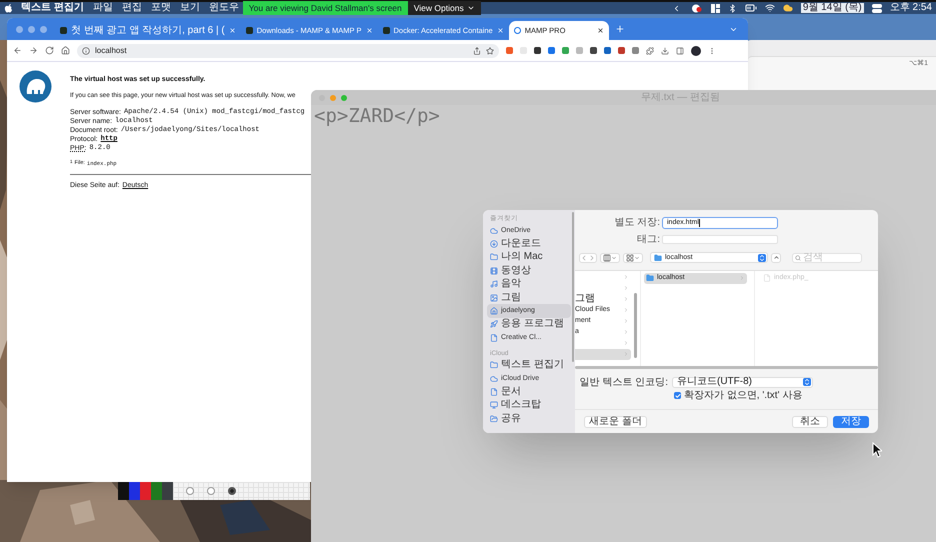  What do you see at coordinates (444, 8) in the screenshot?
I see `view-options-button: View Options` at bounding box center [444, 8].